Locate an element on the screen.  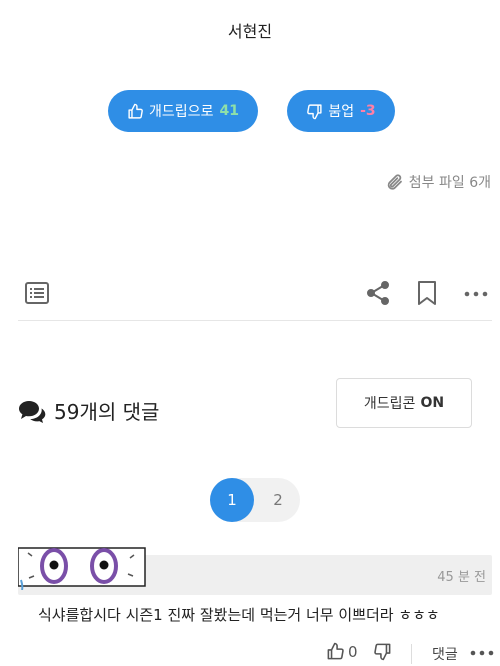
upvote-count: 41 is located at coordinates (229, 111).